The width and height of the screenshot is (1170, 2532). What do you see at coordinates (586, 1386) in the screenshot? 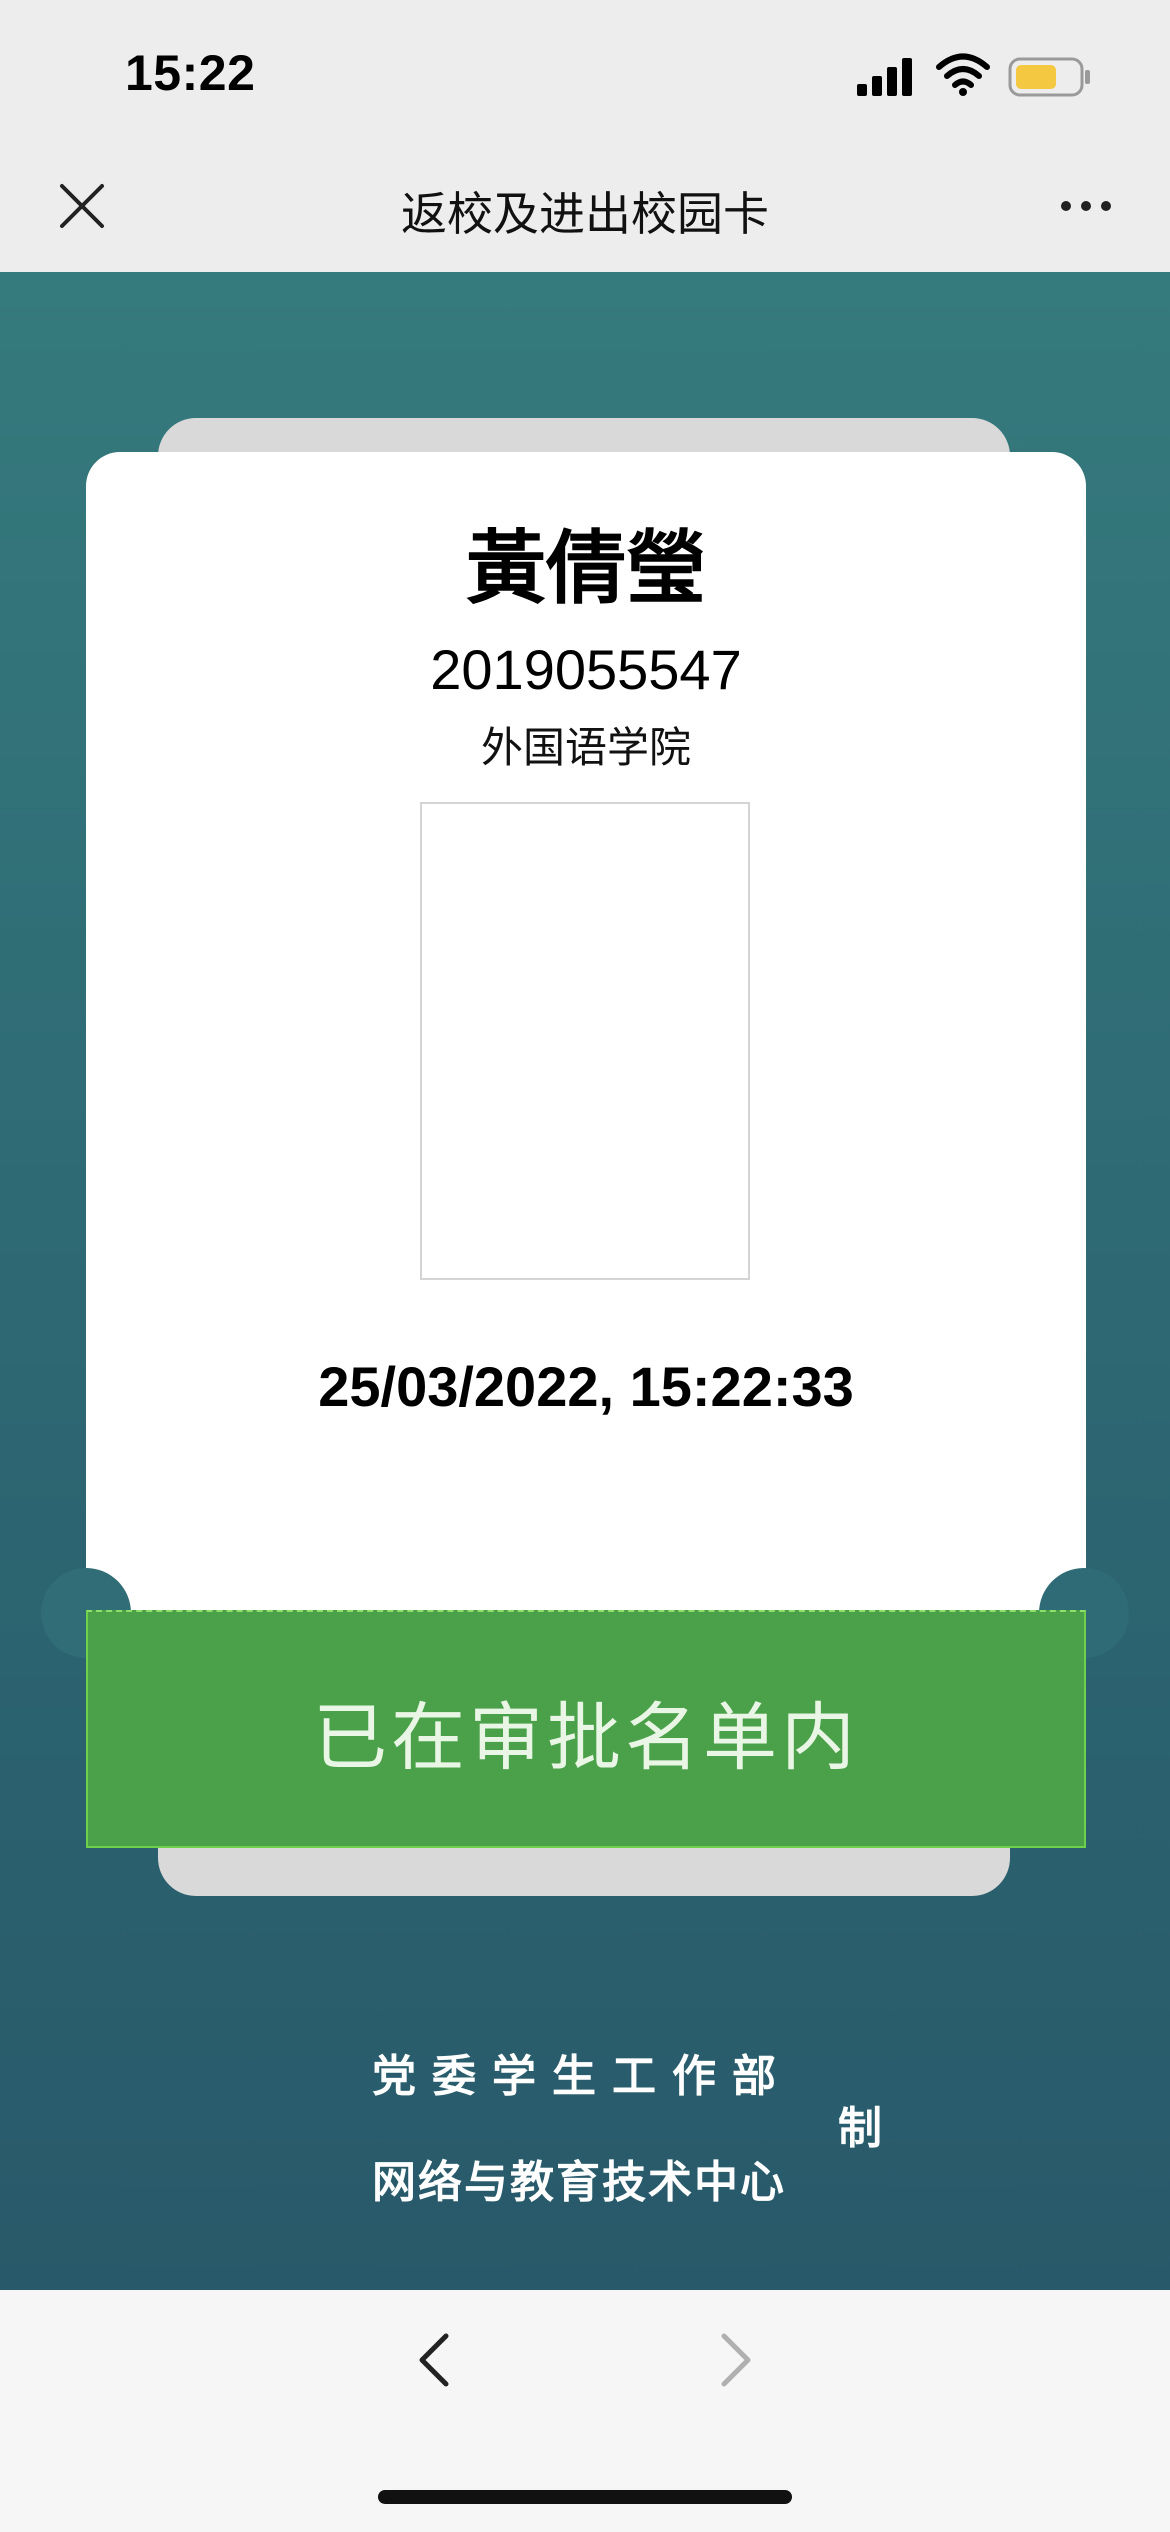
I see `live-timestamp: 25/03/2022, 15:22:33` at bounding box center [586, 1386].